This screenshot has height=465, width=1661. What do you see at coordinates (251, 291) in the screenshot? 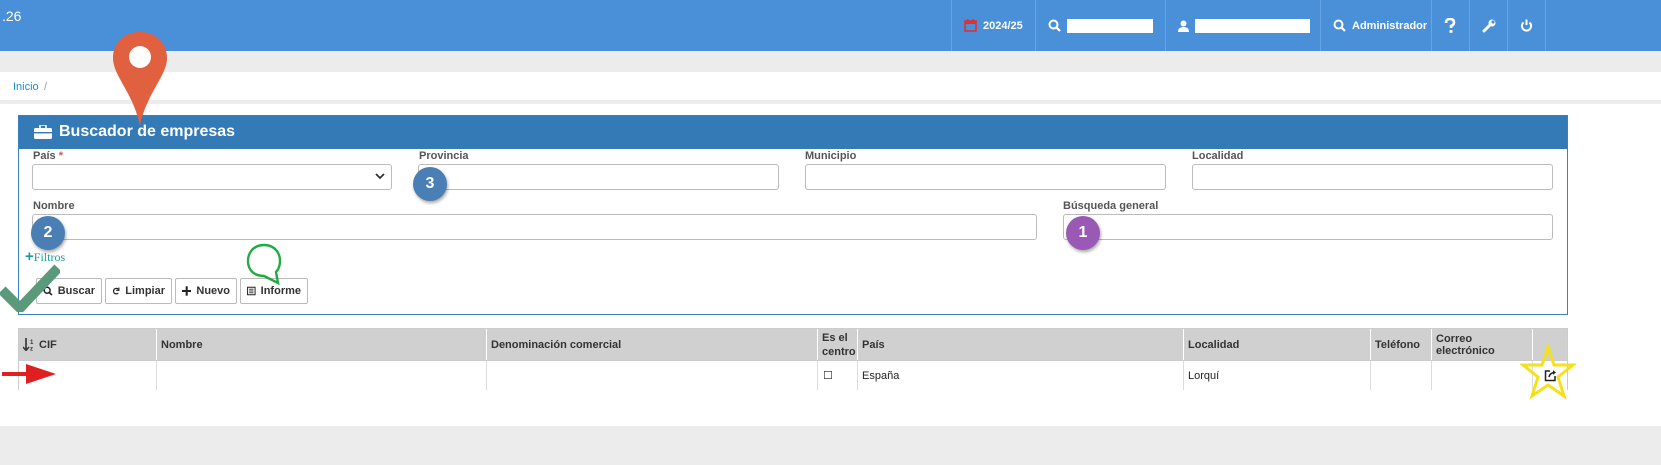
I see `report-icon` at bounding box center [251, 291].